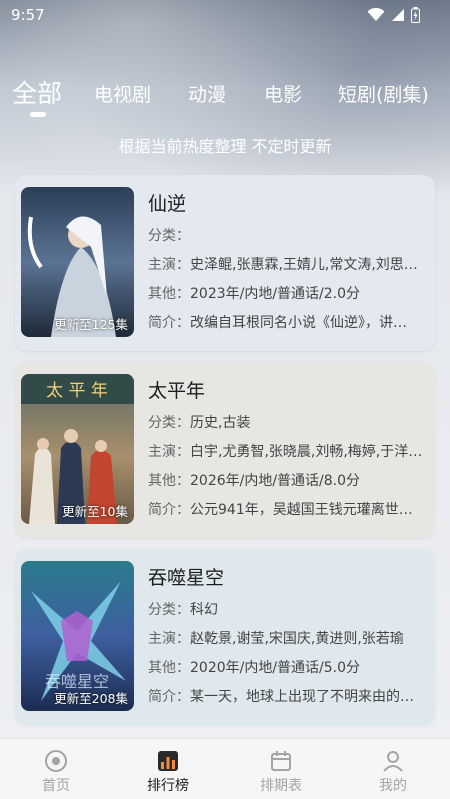 This screenshot has width=450, height=799. Describe the element at coordinates (168, 786) in the screenshot. I see `nav-ranking-label: 排行榜` at that location.